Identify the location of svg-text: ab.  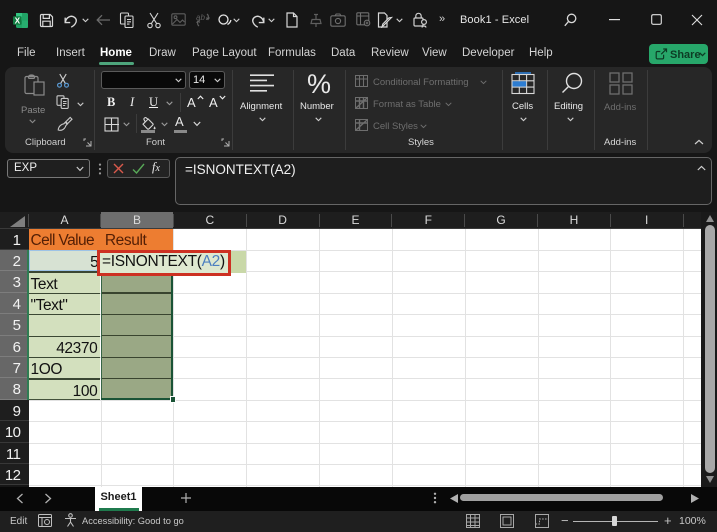
(200, 17).